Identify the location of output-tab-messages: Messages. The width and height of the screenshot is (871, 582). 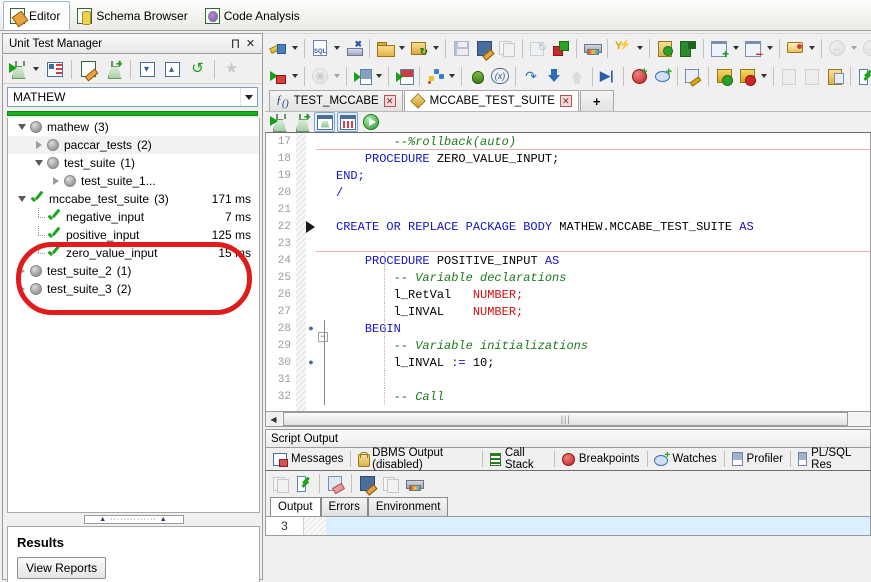
(308, 459).